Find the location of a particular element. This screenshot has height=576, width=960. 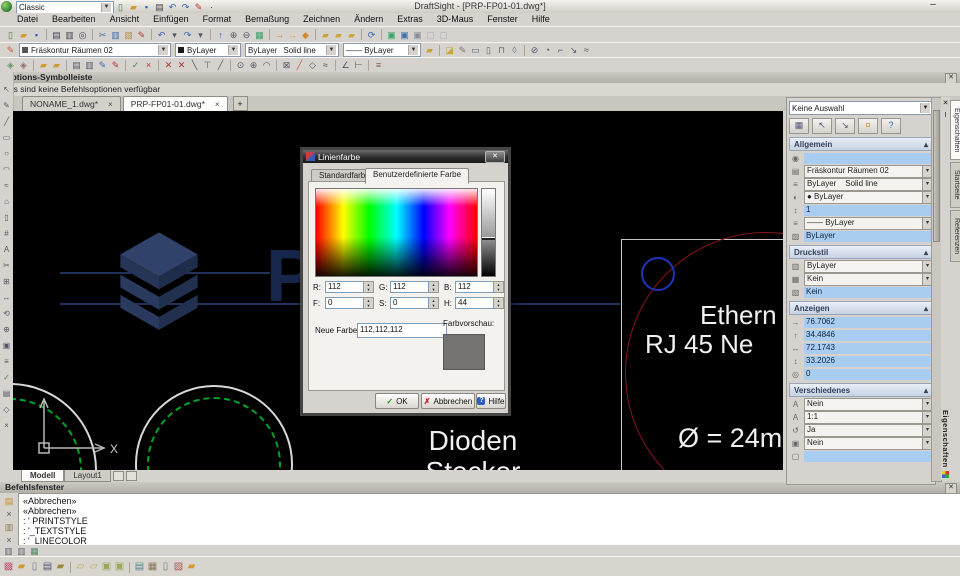

box-icon: ▦ is located at coordinates (152, 567).